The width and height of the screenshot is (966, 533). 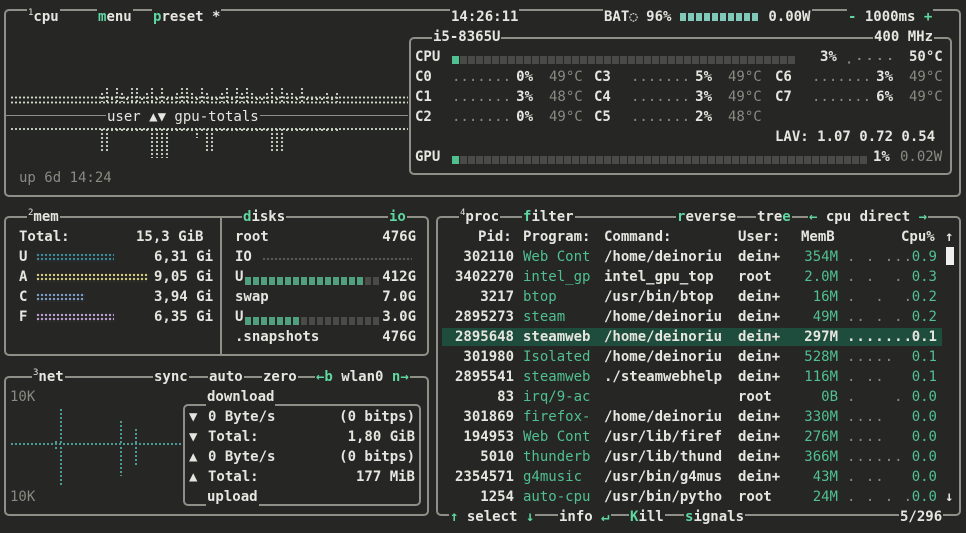 What do you see at coordinates (890, 17) in the screenshot?
I see `update-interval: - 1000ms +` at bounding box center [890, 17].